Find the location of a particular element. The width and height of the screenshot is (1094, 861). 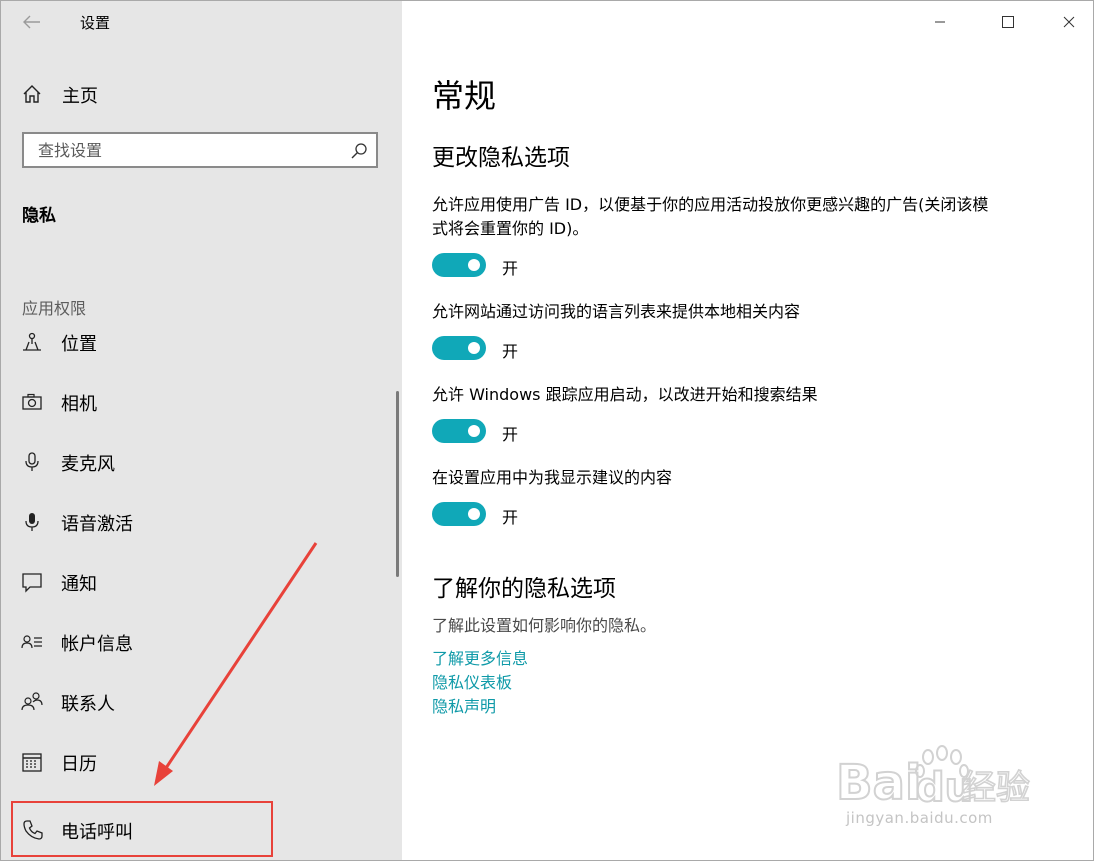

close-icon is located at coordinates (1069, 22).